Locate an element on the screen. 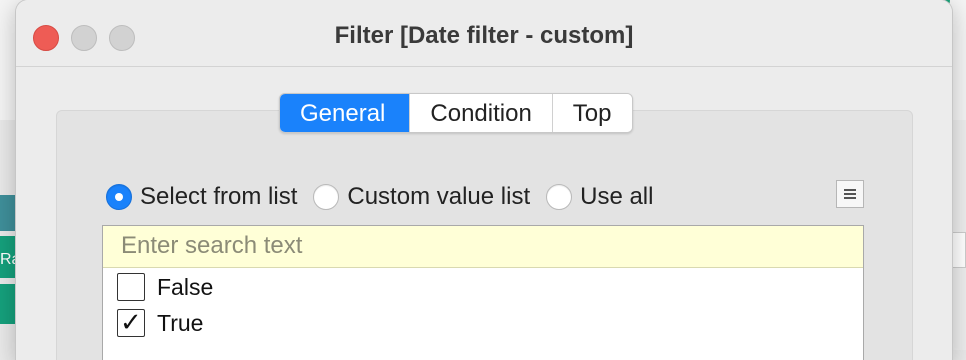 The height and width of the screenshot is (360, 966). list-item-true: ✓ True is located at coordinates (160, 322).